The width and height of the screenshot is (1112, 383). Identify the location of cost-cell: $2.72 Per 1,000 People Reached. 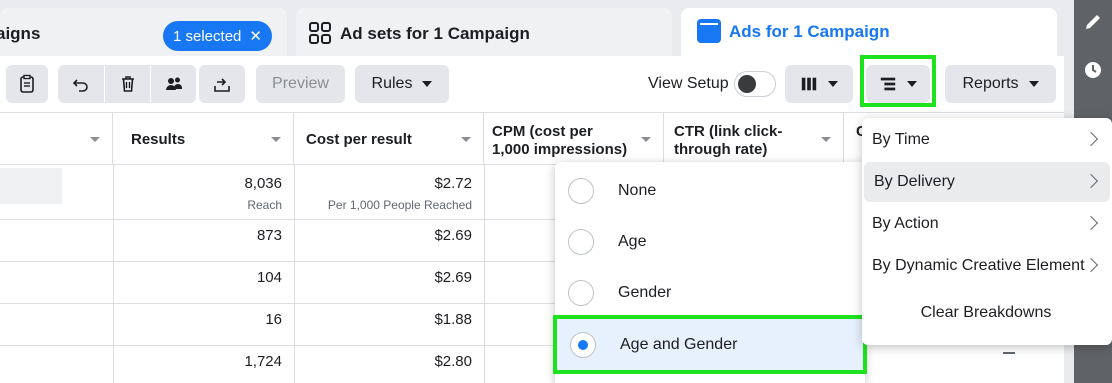
(389, 193).